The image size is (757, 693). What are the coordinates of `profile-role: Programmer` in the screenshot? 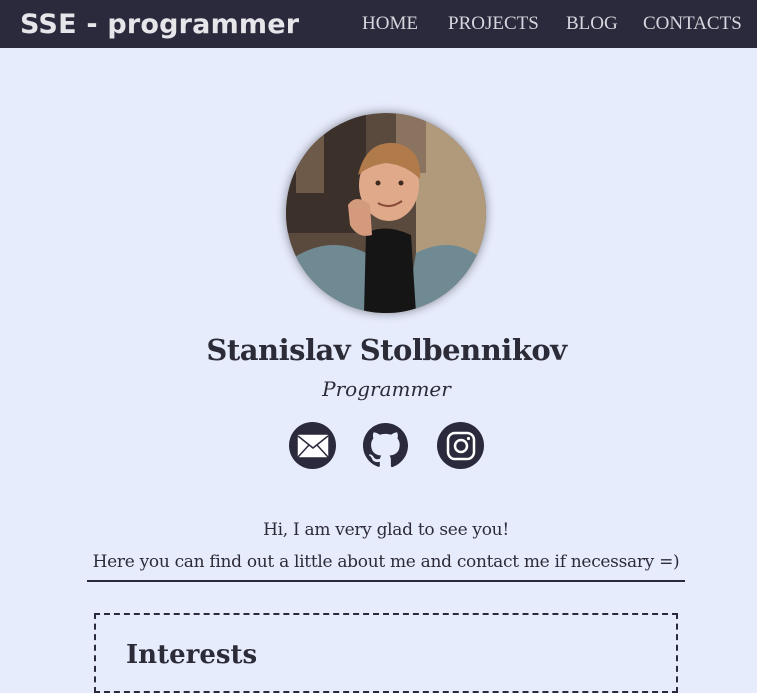 It's located at (386, 389).